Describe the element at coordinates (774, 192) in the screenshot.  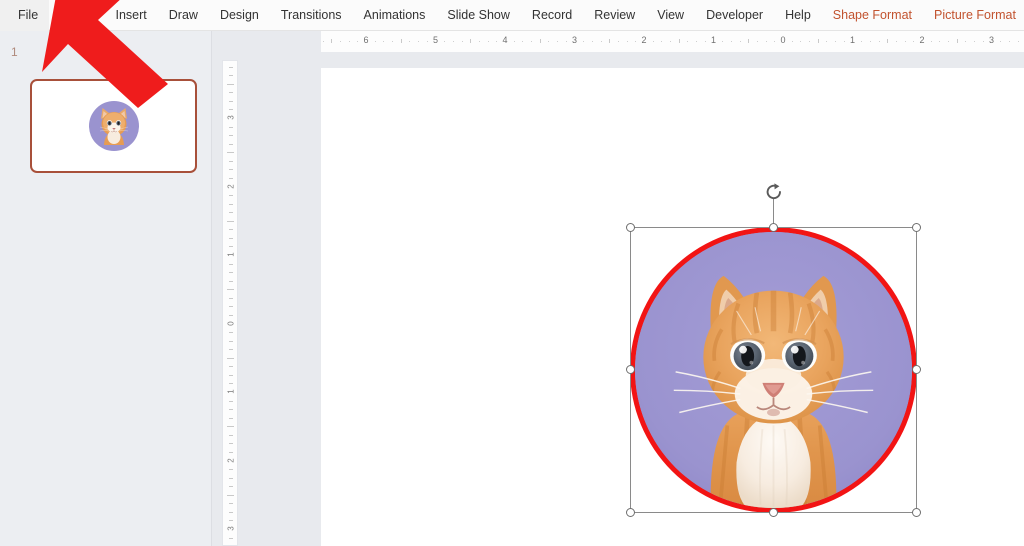
I see `rotate-handle-icon` at that location.